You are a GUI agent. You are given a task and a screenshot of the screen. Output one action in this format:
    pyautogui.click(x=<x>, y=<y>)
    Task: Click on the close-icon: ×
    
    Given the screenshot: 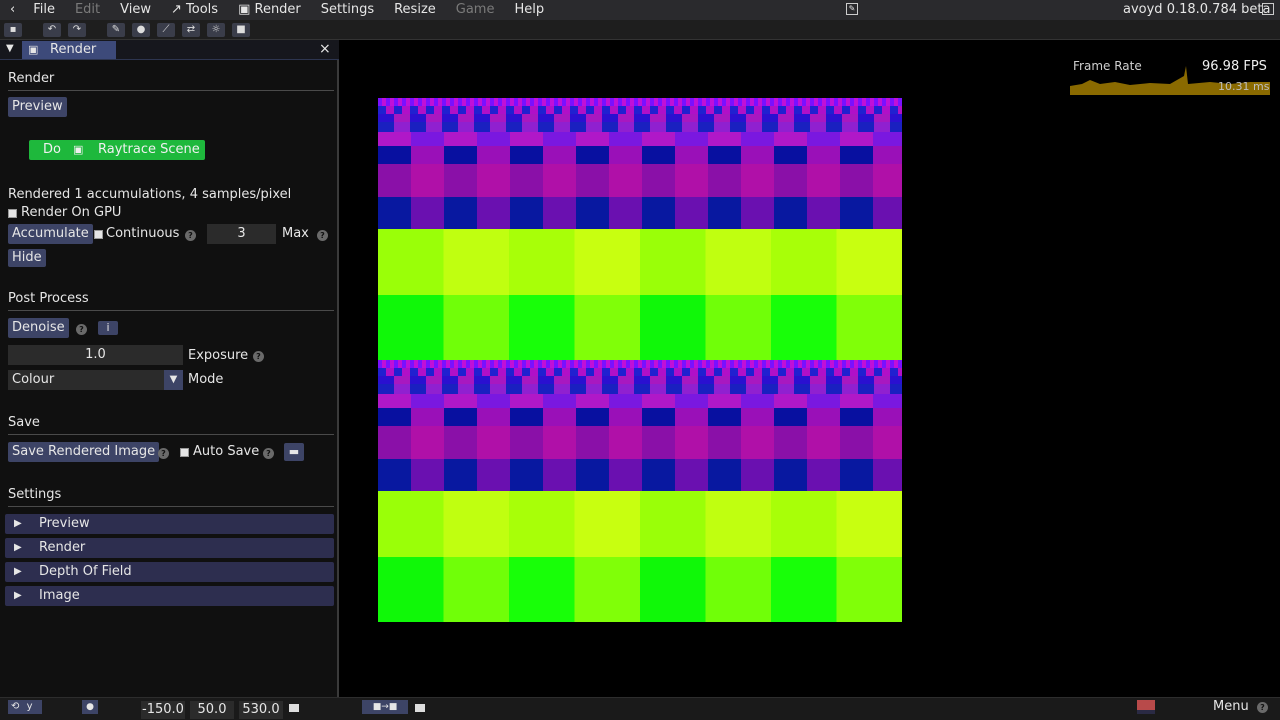 What is the action you would take?
    pyautogui.click(x=325, y=49)
    